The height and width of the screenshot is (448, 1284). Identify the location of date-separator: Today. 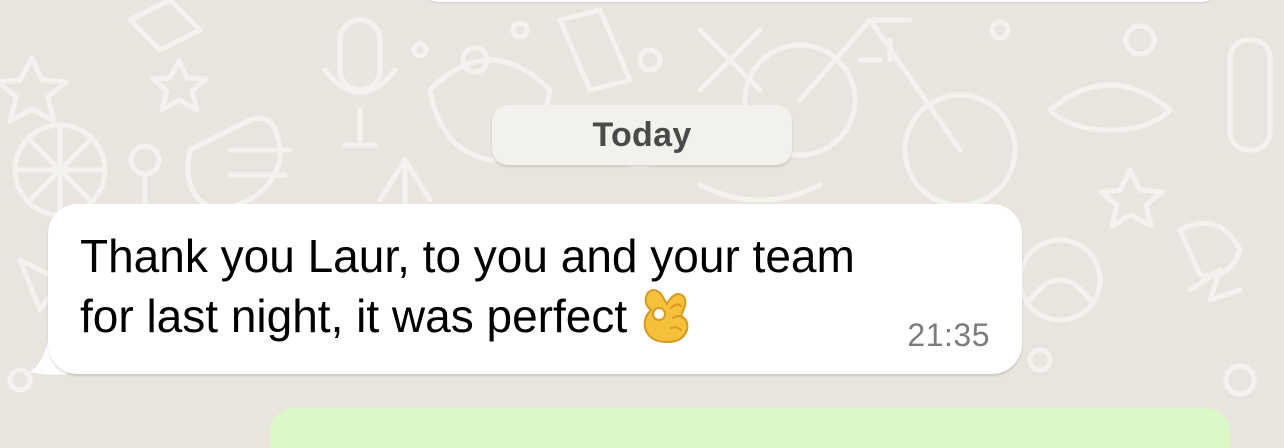
(642, 135).